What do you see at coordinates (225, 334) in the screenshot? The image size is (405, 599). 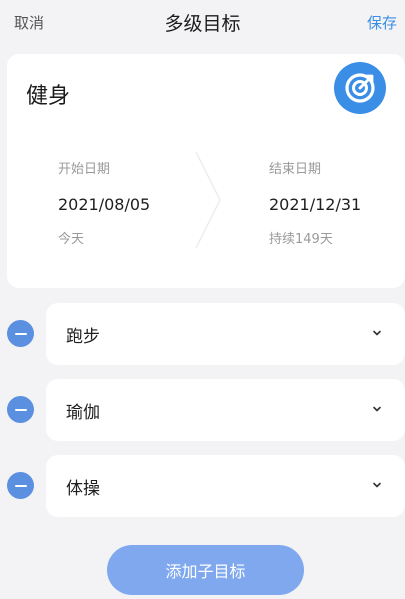 I see `sub-goal-dropdown: 跑步` at bounding box center [225, 334].